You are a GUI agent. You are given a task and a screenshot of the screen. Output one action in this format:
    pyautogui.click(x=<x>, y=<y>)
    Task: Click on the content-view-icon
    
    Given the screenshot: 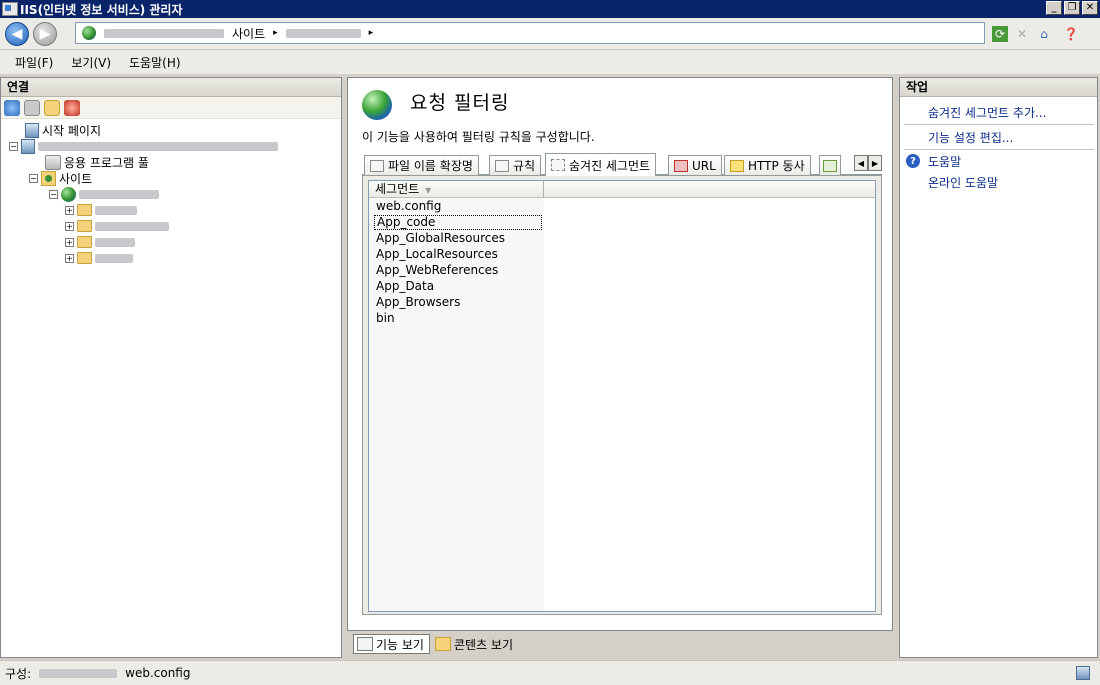 What is the action you would take?
    pyautogui.click(x=442, y=644)
    